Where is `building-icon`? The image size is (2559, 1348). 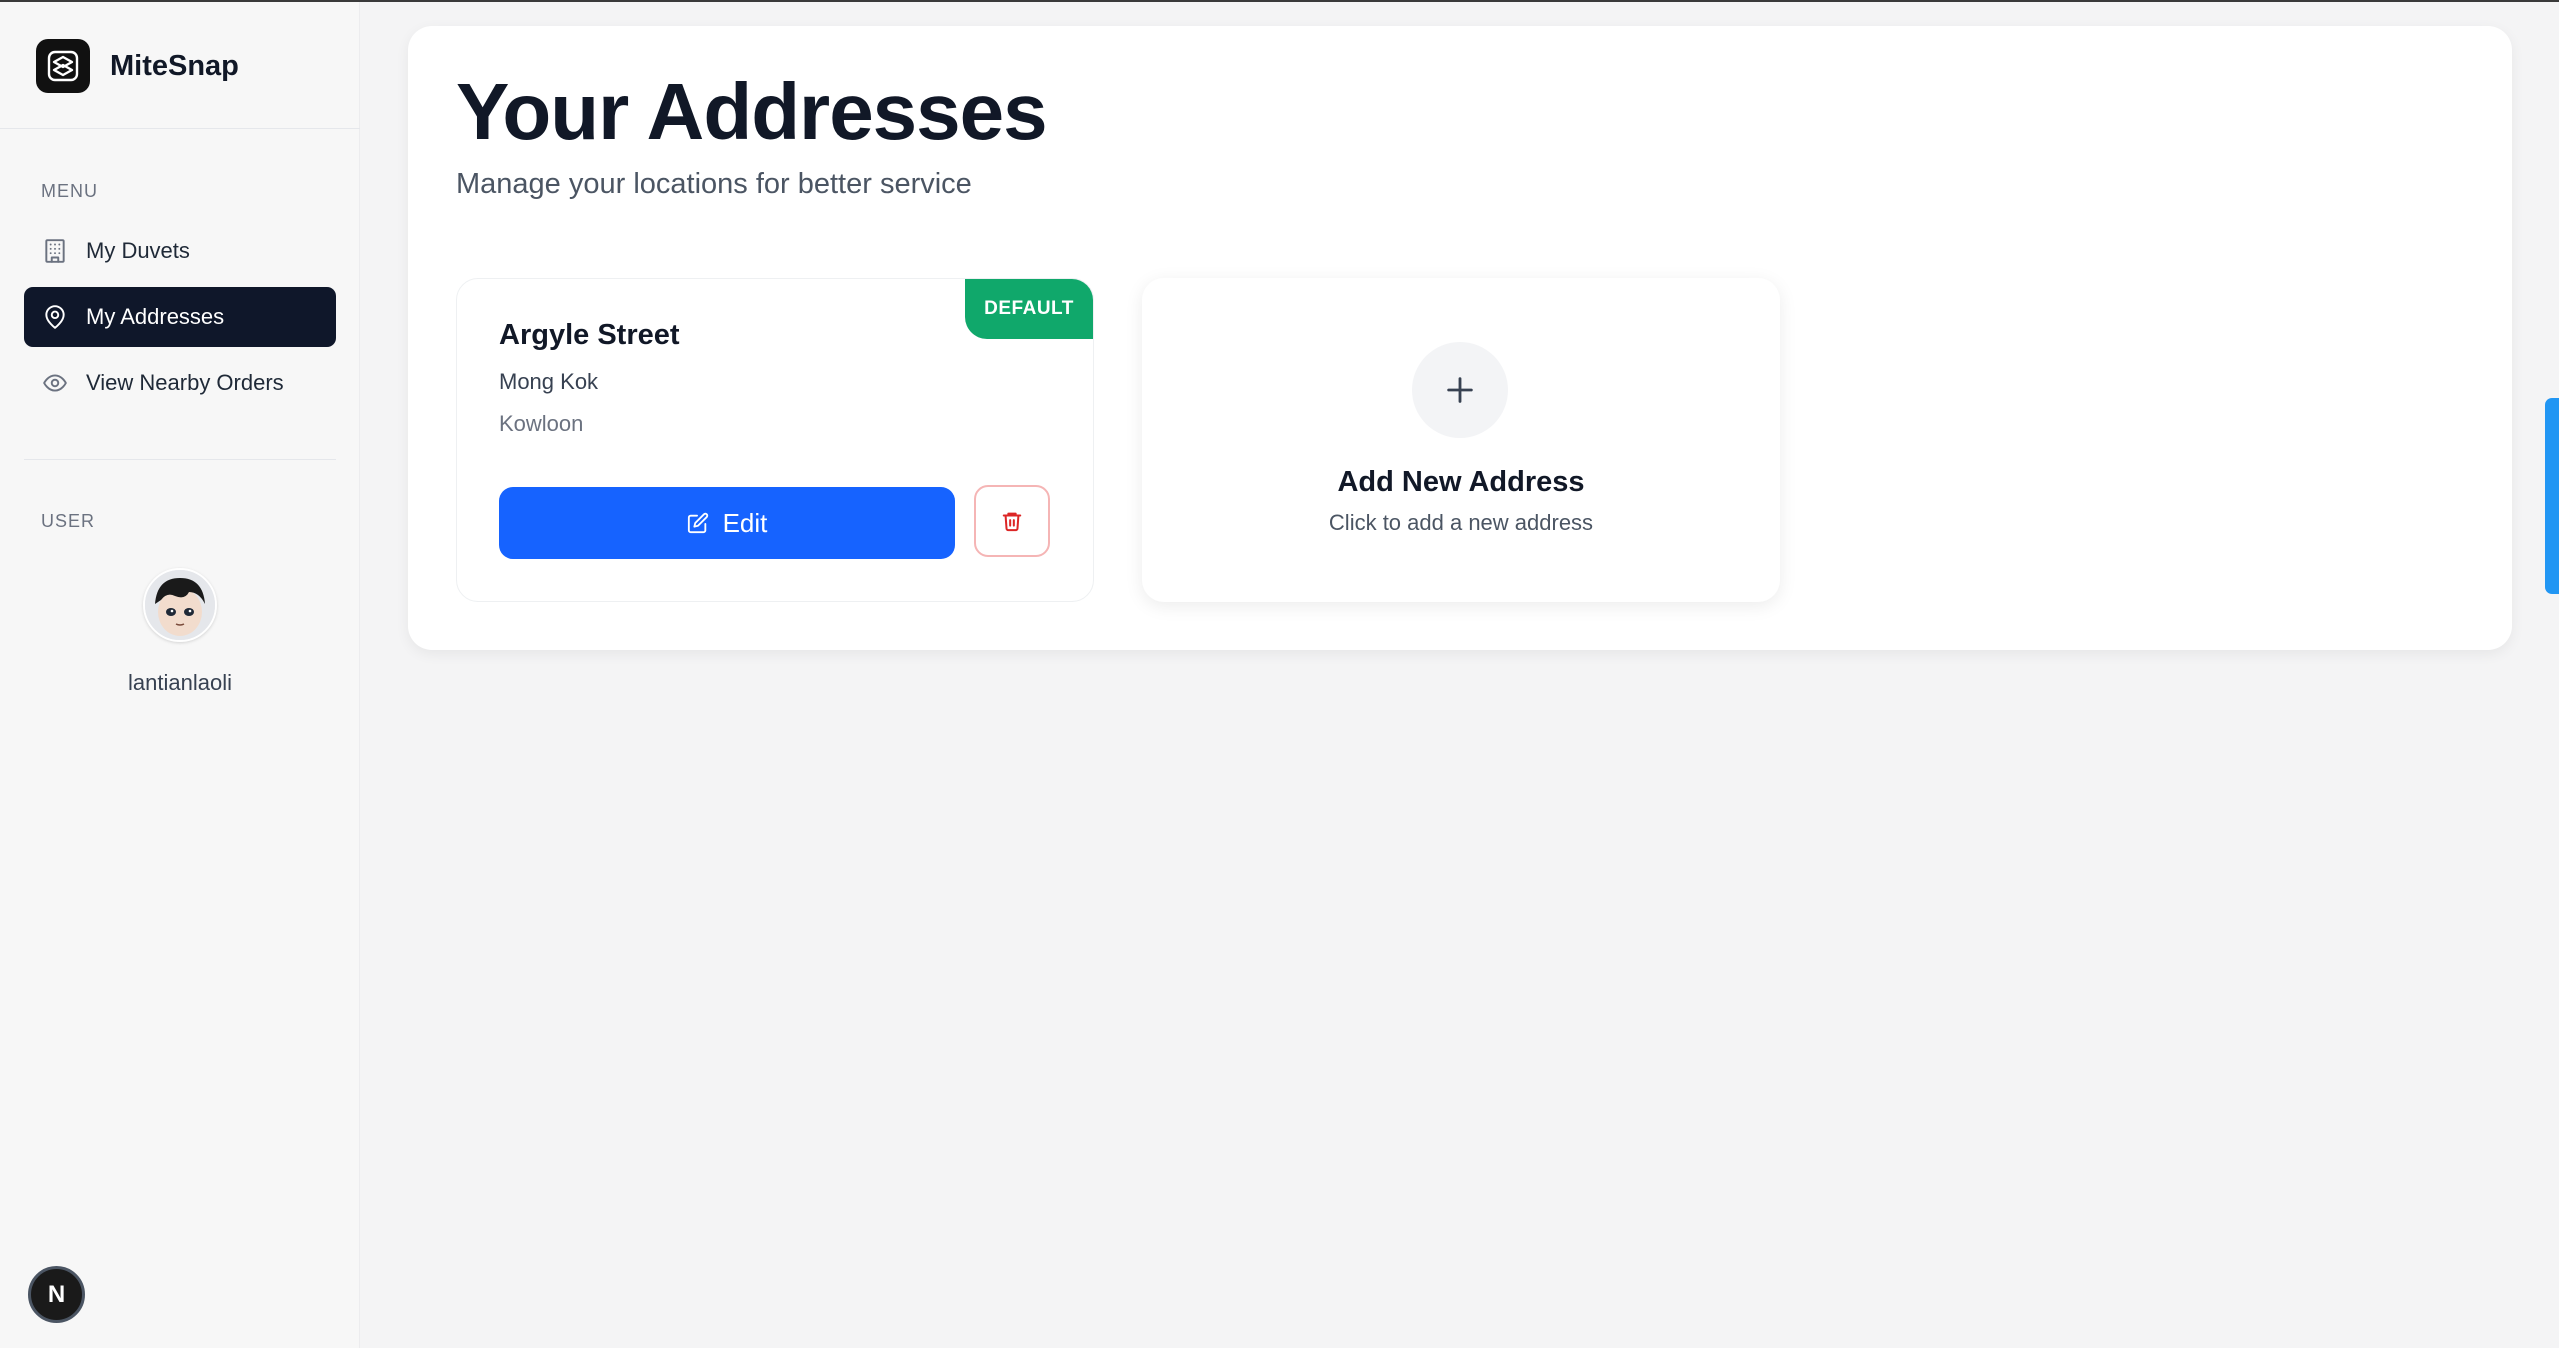 building-icon is located at coordinates (55, 251).